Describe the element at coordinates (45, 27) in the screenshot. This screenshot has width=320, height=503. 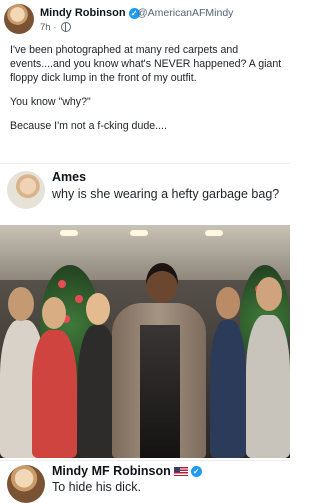
I see `tweet-time: 7h` at that location.